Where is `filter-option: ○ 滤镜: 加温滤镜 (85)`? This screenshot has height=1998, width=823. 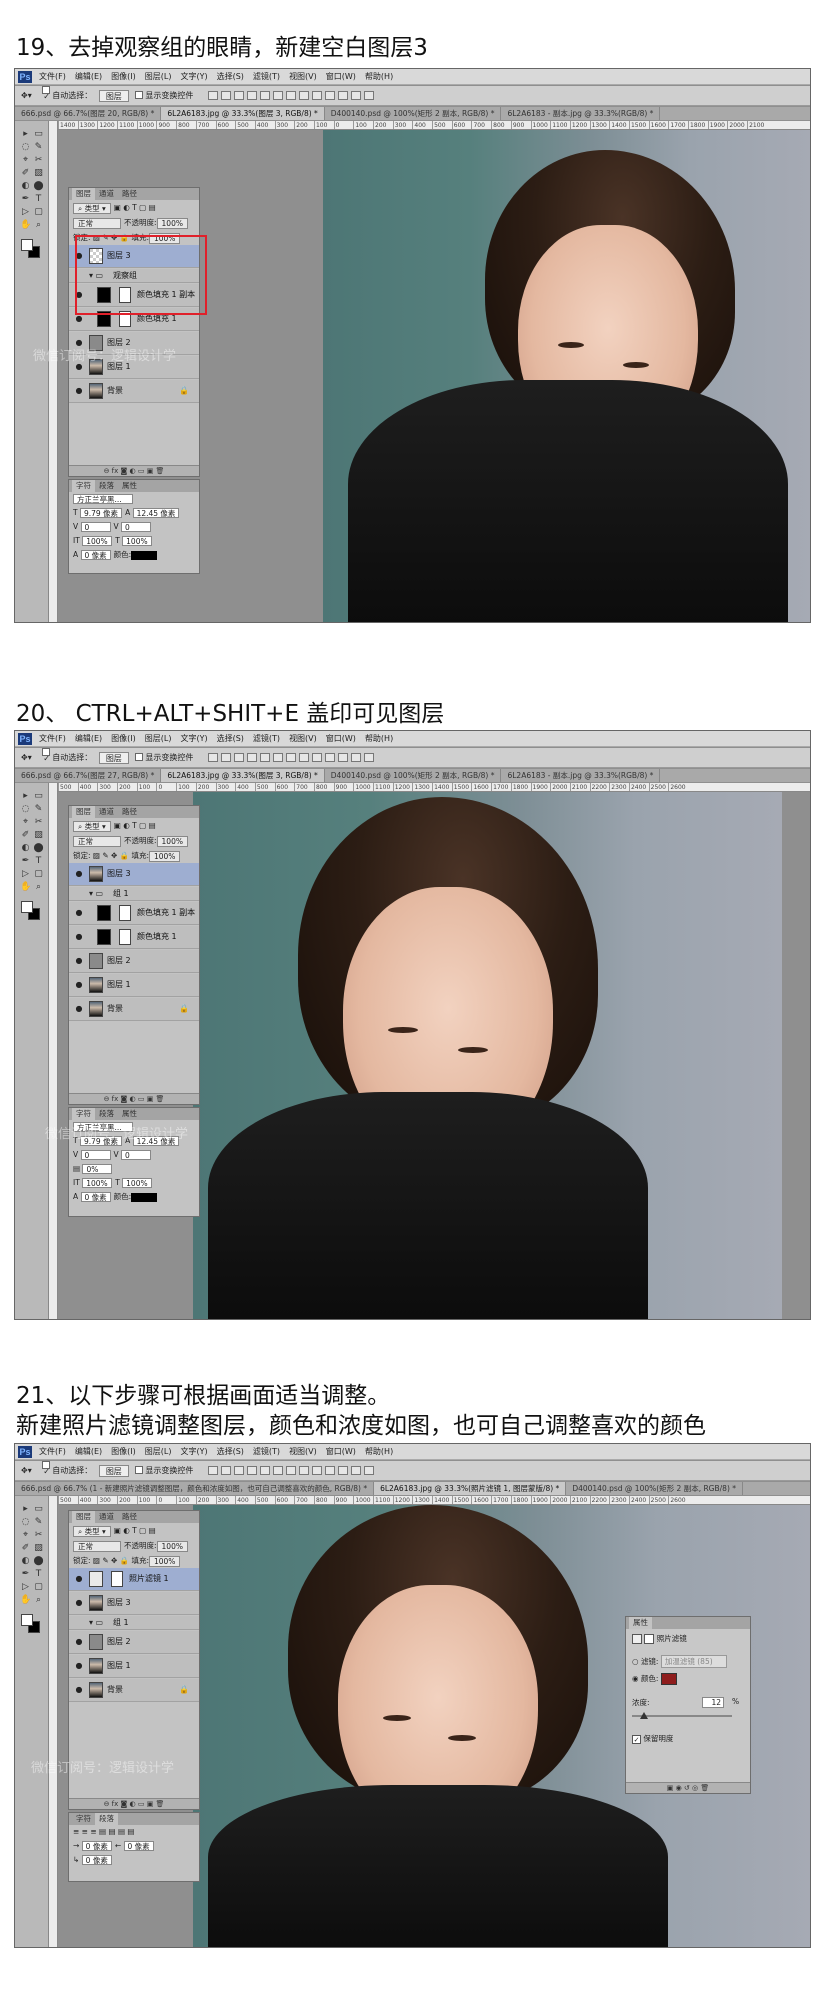
filter-option: ○ 滤镜: 加温滤镜 (85) is located at coordinates (679, 1661).